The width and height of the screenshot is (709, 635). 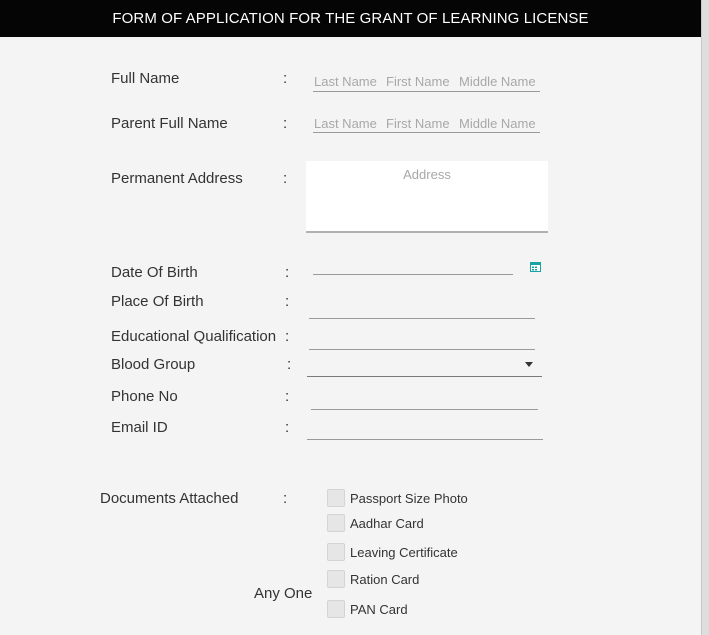 I want to click on ration-card-label: Ration Card, so click(x=385, y=579).